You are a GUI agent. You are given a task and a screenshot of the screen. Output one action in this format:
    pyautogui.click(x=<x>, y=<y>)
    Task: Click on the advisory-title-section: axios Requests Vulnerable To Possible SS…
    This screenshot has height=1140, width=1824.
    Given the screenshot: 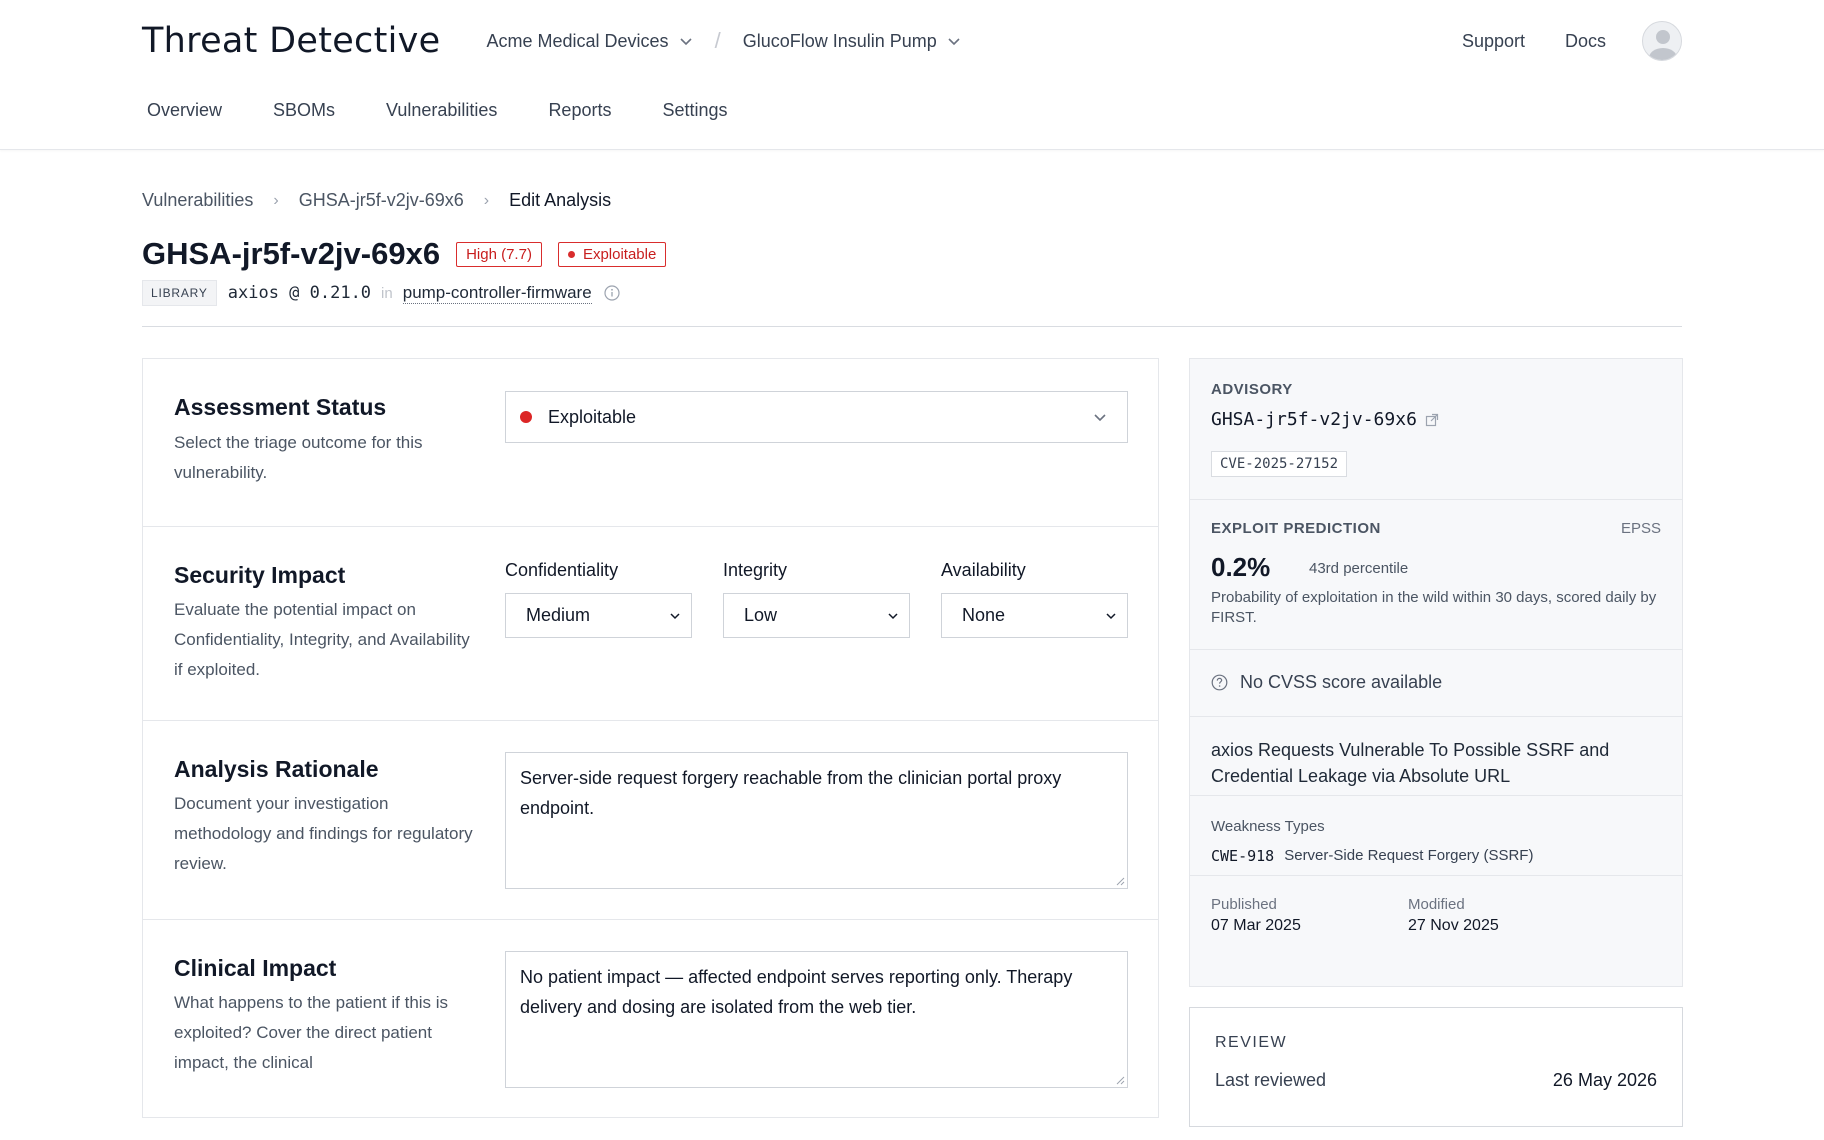 What is the action you would take?
    pyautogui.click(x=1436, y=756)
    